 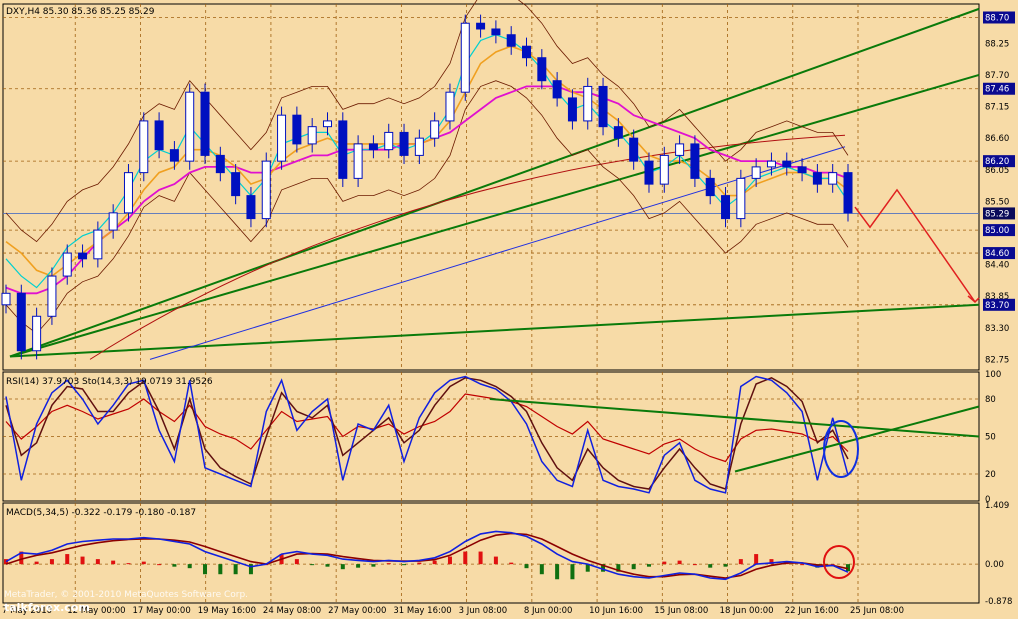 What do you see at coordinates (997, 171) in the screenshot?
I see `price-axis-label: 86.05` at bounding box center [997, 171].